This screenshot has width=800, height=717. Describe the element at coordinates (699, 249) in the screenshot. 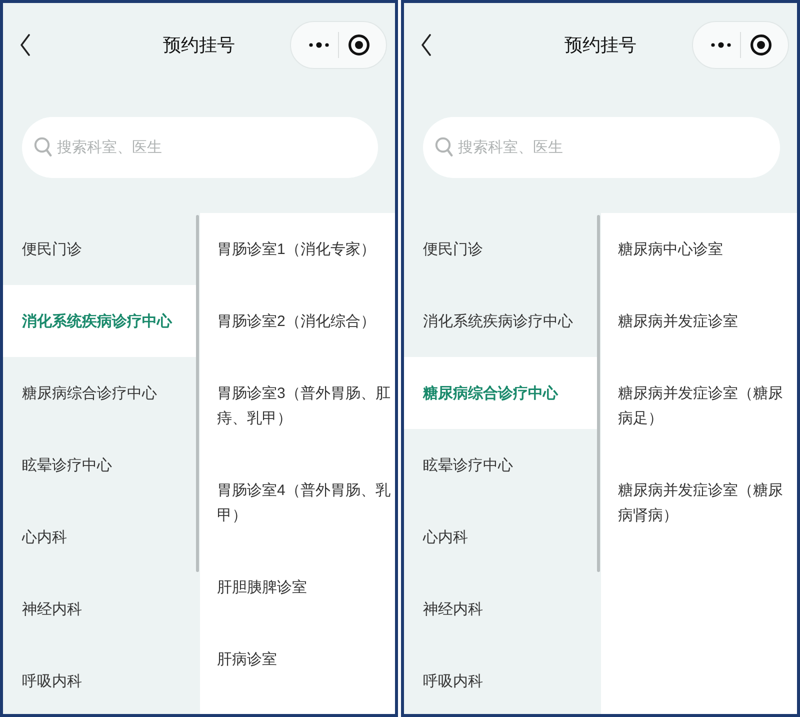

I see `clinic-item: 糖尿病中心诊室` at that location.